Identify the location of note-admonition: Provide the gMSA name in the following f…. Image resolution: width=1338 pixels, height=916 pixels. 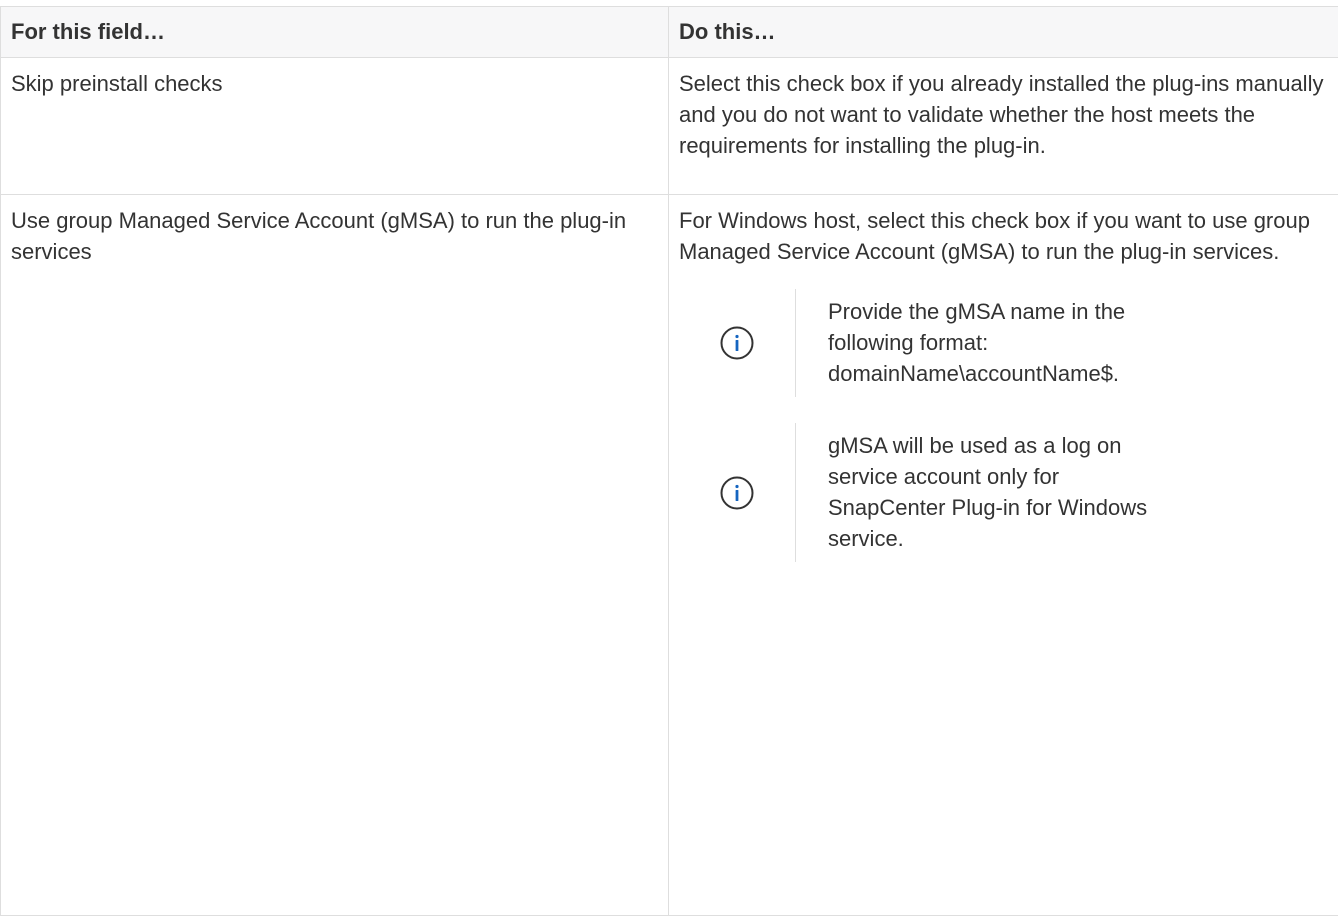
(1003, 343).